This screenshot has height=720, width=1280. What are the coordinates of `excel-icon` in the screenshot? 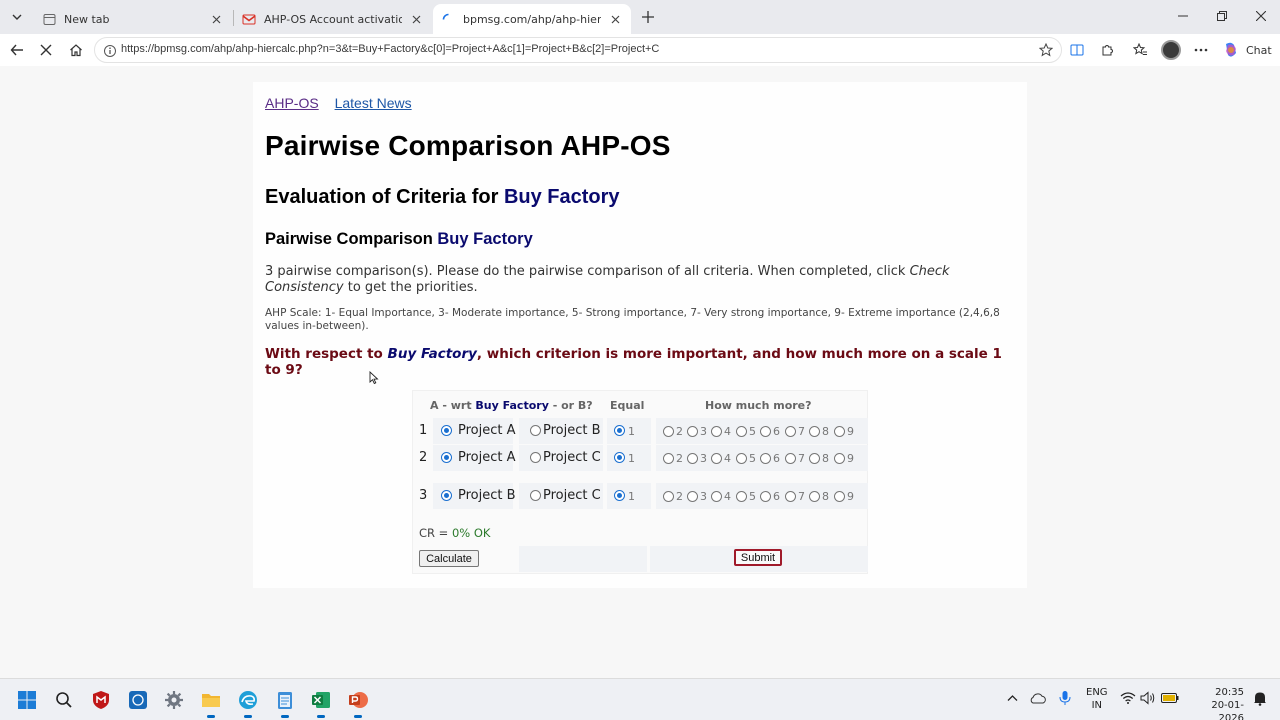 It's located at (321, 703).